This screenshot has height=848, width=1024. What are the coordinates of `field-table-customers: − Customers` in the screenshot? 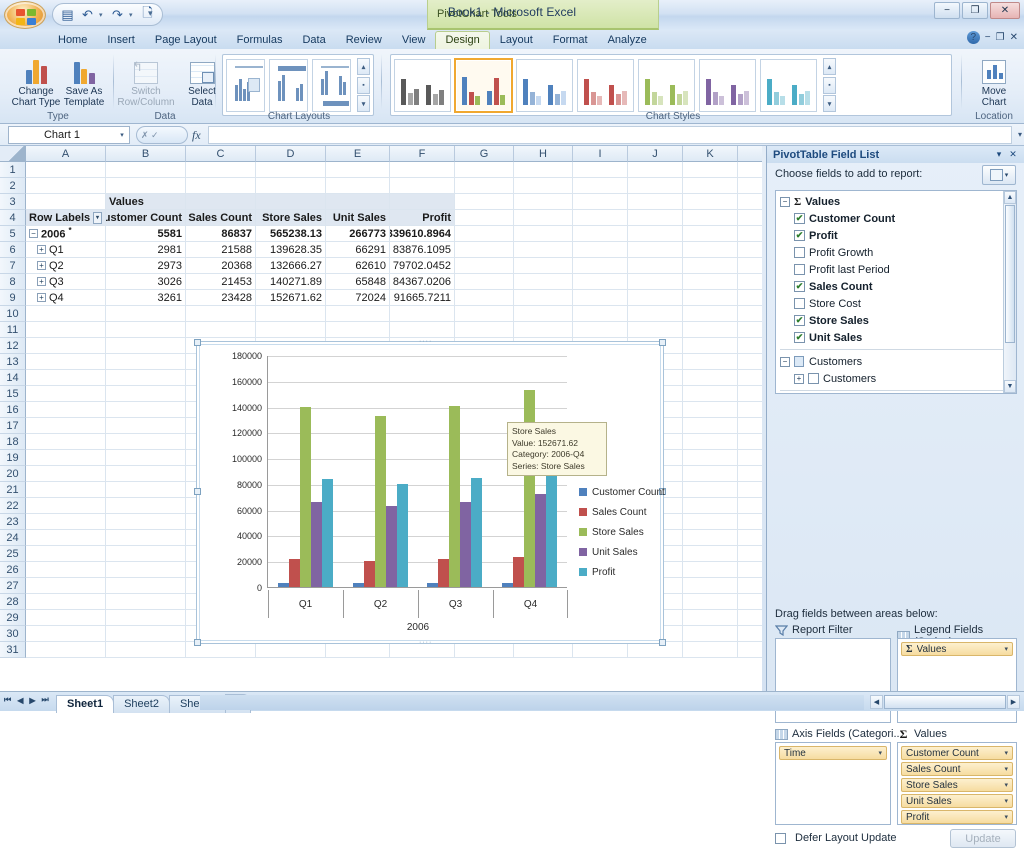 It's located at (896, 361).